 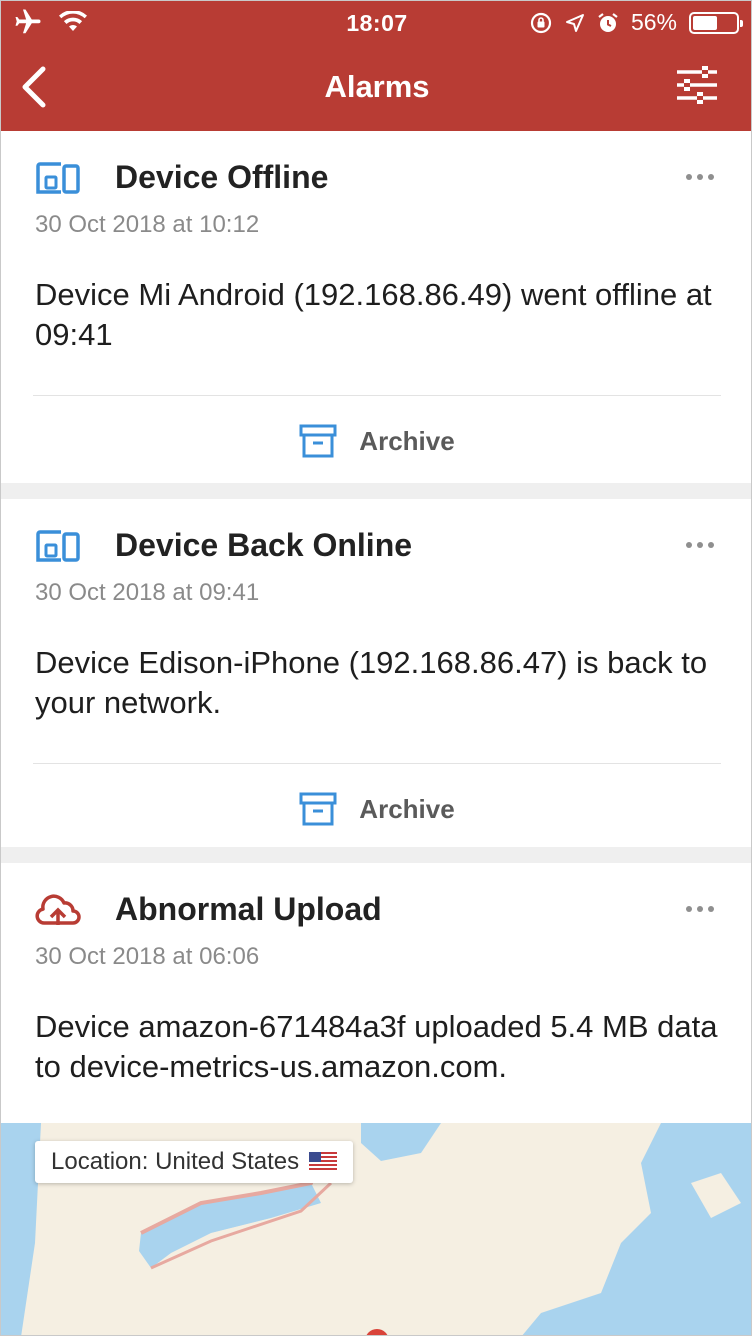 I want to click on alarm-title: Device Back Online, so click(x=264, y=545).